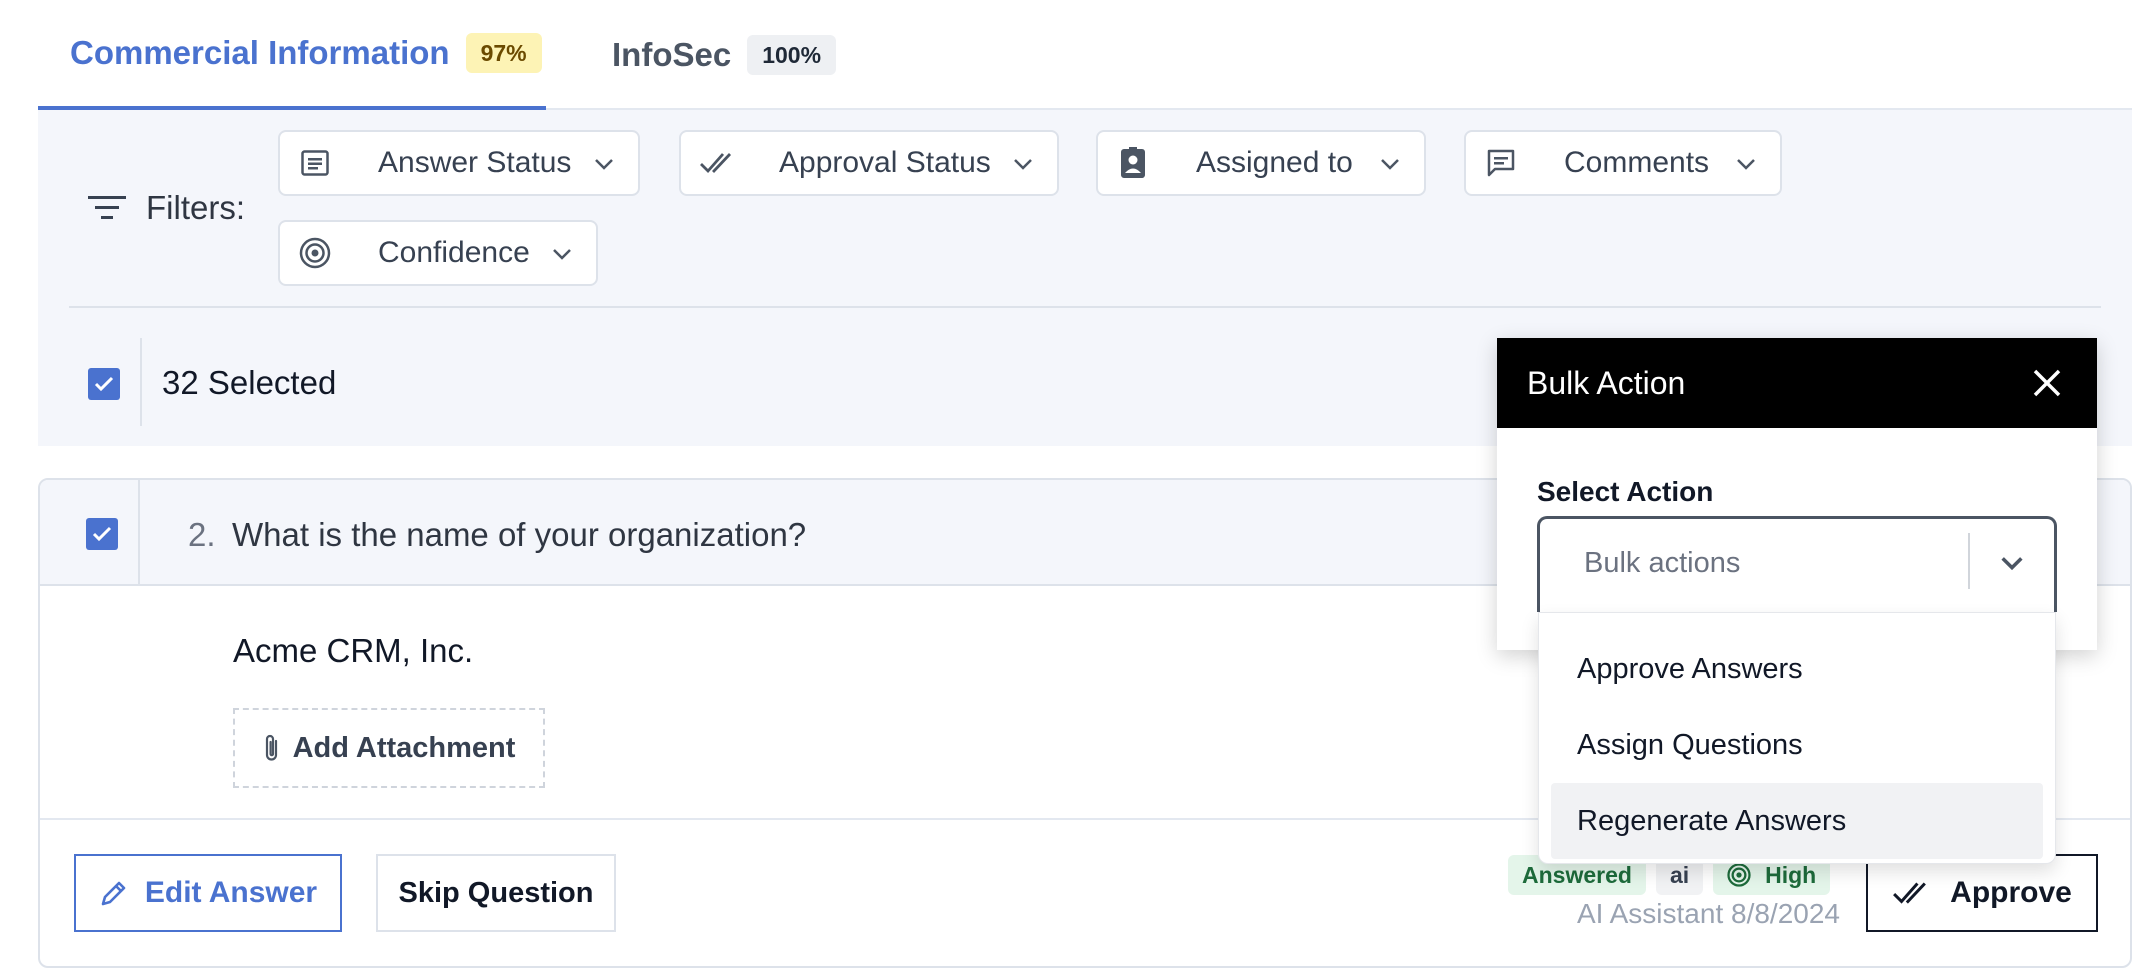  I want to click on paperclip-icon, so click(271, 747).